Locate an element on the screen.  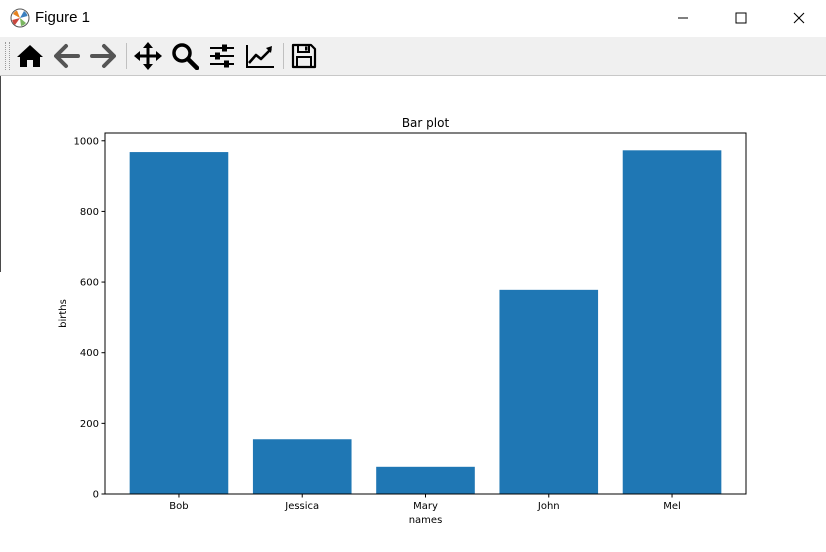
toolbar-grip is located at coordinates (7, 56).